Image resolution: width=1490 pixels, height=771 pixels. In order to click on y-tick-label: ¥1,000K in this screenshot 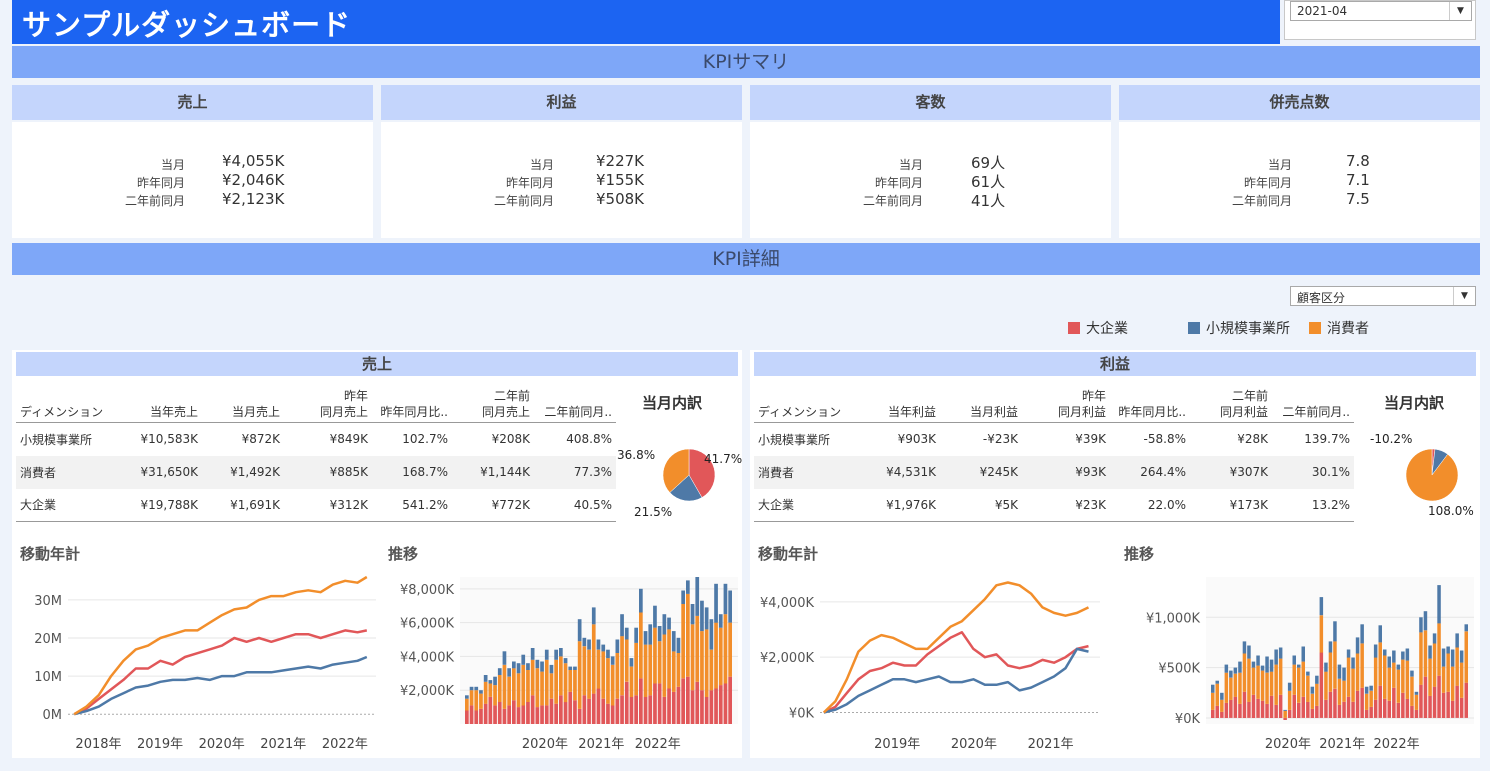, I will do `click(1173, 618)`.